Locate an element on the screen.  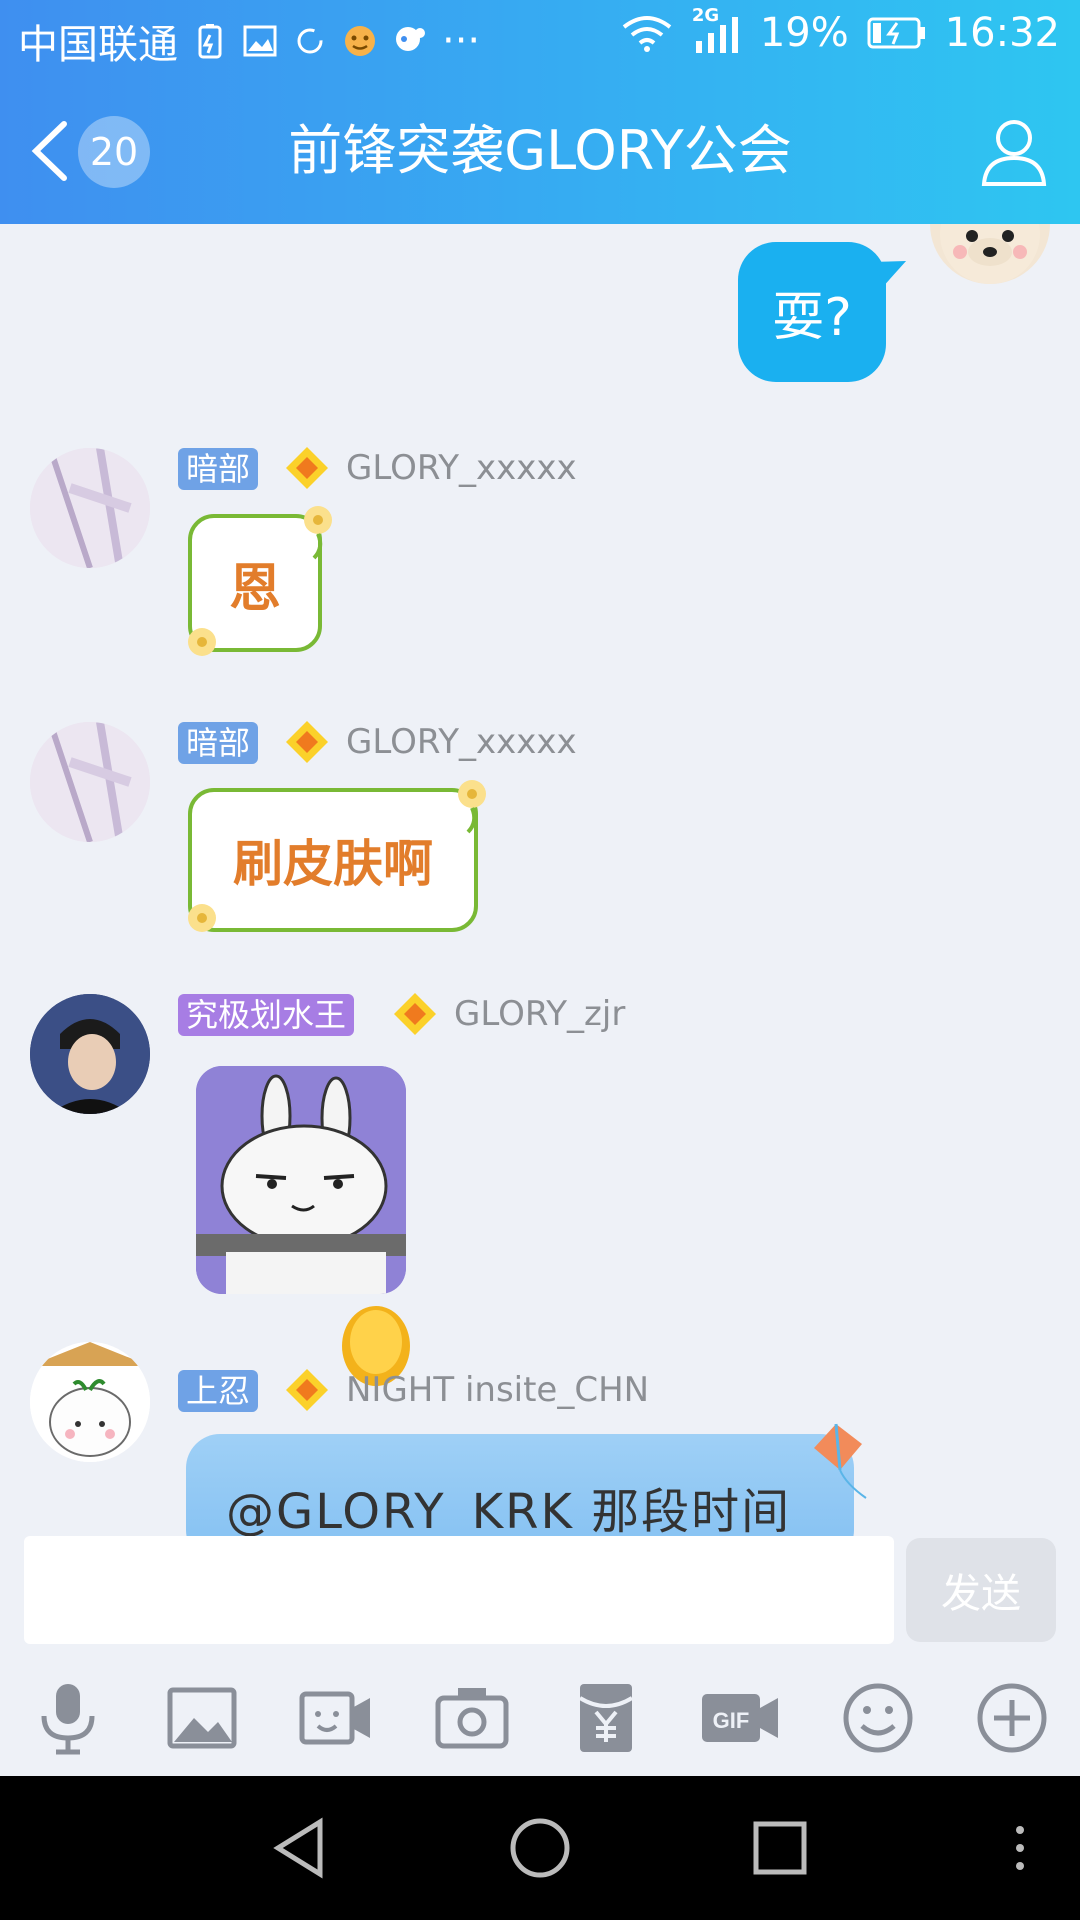
message-text: 耍? is located at coordinates (812, 317).